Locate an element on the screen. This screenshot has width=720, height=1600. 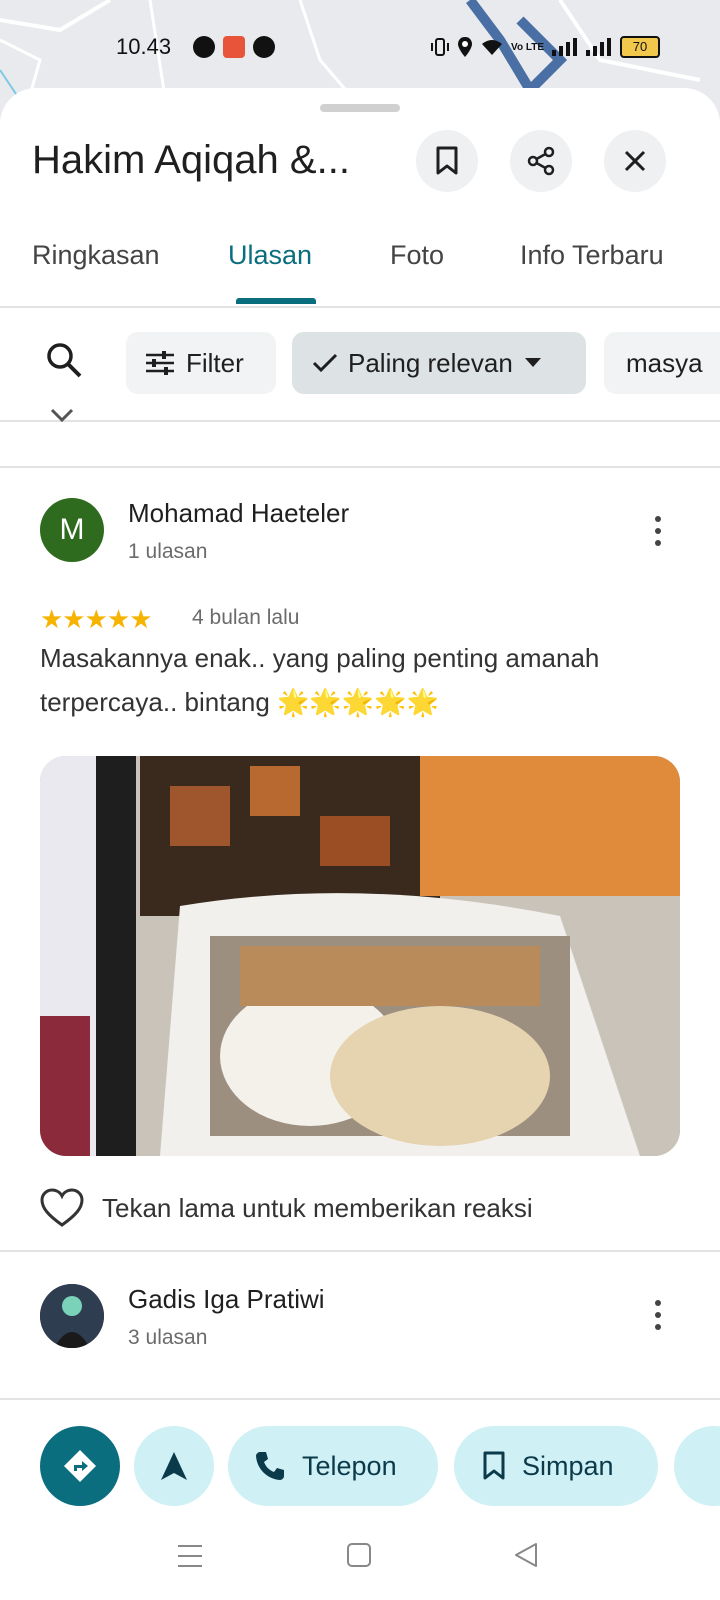
sort-label: Paling relevan is located at coordinates (430, 362).